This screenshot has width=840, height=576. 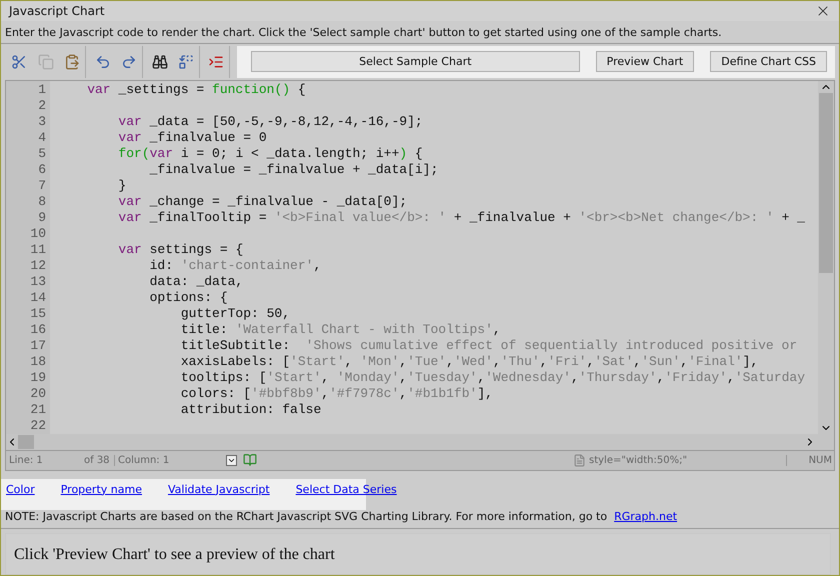 I want to click on note-text: NOTE: Javascript Charts are based on the RChart Javascript SVG Charting Library. For more information, go to, so click(x=306, y=517).